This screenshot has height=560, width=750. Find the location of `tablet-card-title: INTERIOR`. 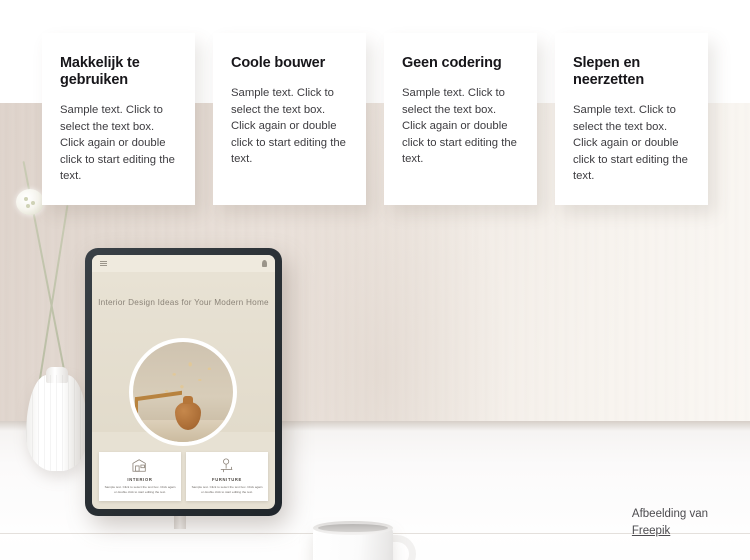

tablet-card-title: INTERIOR is located at coordinates (140, 480).